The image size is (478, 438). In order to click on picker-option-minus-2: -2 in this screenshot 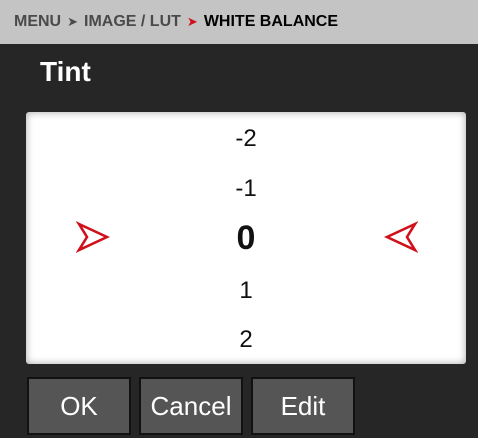, I will do `click(246, 139)`.